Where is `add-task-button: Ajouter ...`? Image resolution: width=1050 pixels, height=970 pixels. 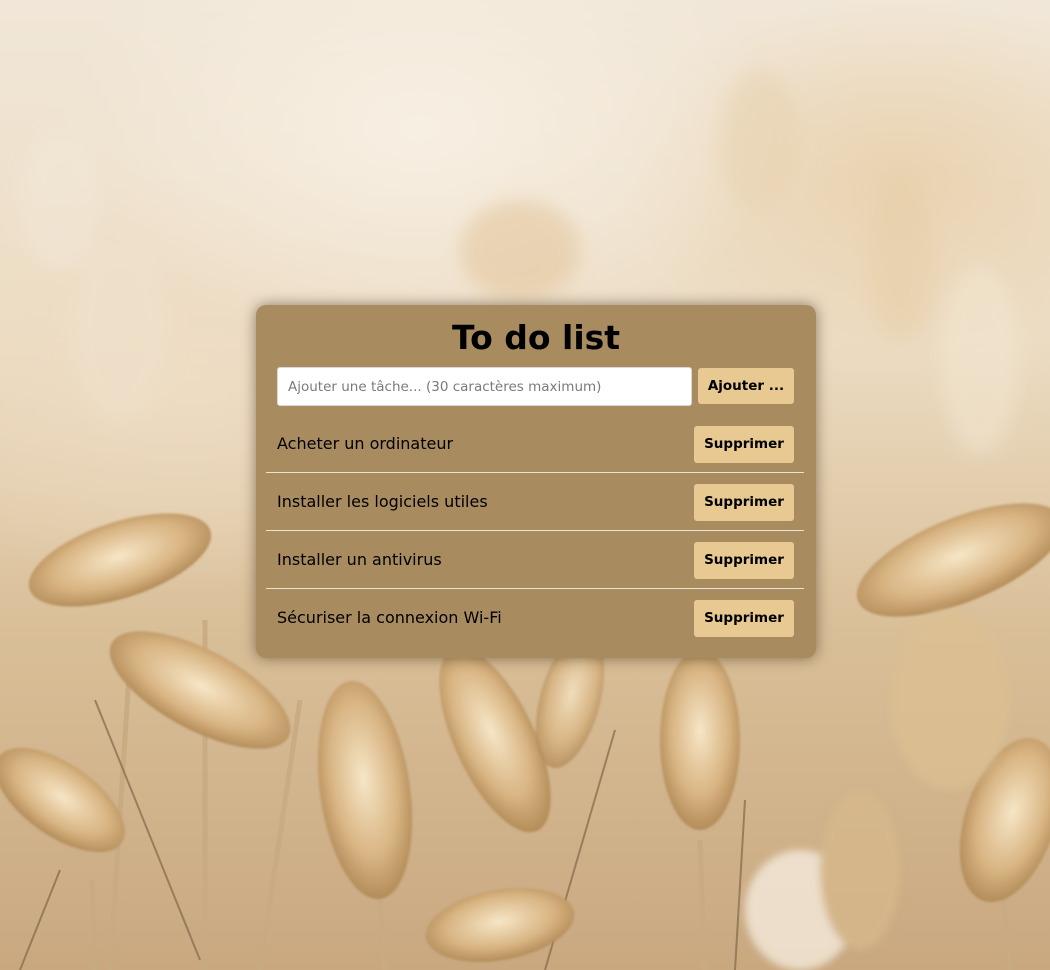
add-task-button: Ajouter ... is located at coordinates (746, 386).